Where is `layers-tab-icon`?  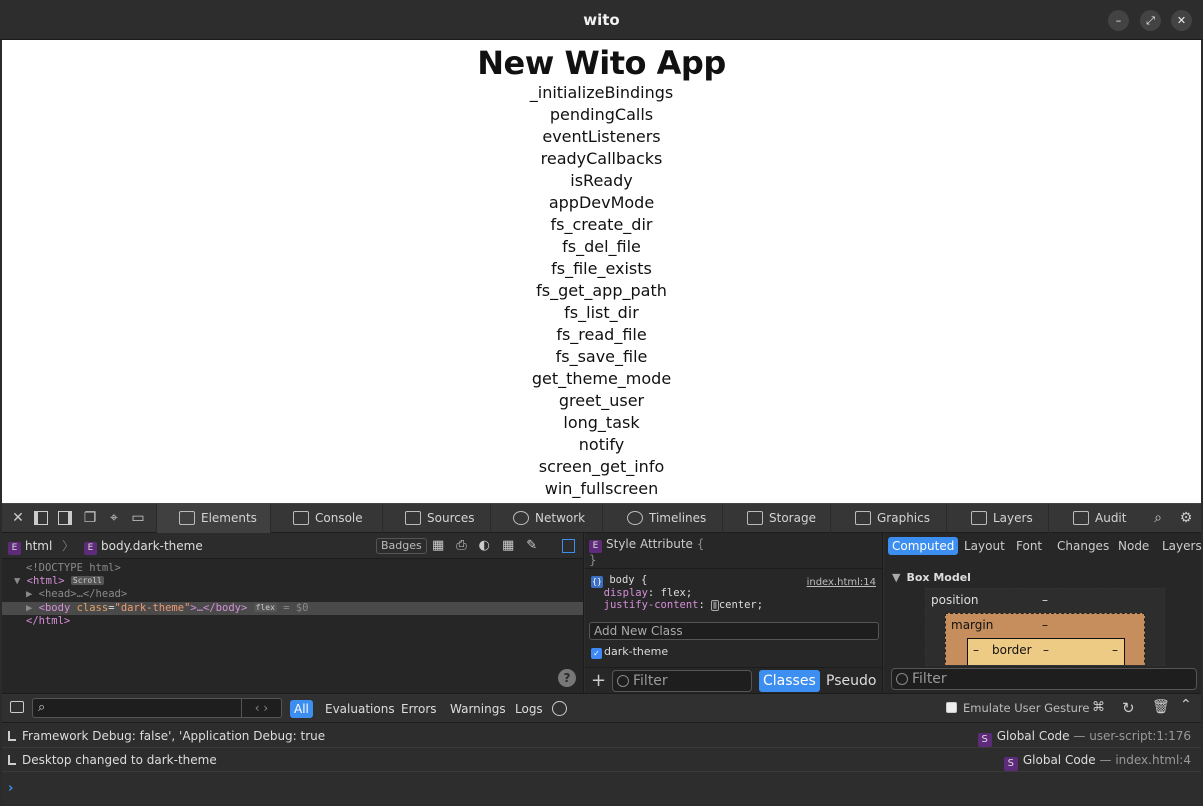 layers-tab-icon is located at coordinates (979, 518).